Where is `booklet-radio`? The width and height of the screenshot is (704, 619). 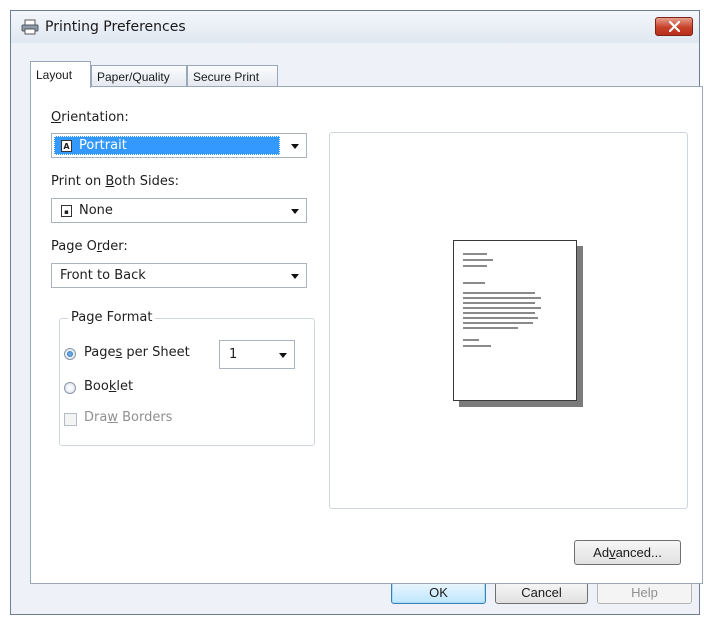 booklet-radio is located at coordinates (70, 388).